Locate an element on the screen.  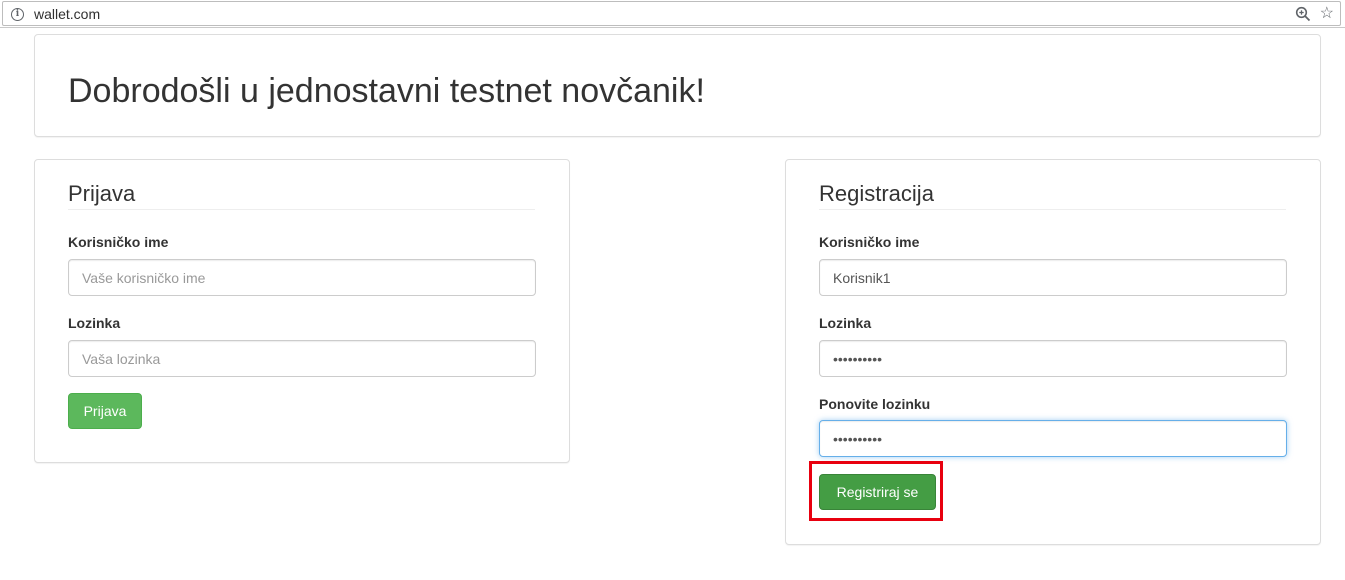
register-repeat-password-input is located at coordinates (1053, 438).